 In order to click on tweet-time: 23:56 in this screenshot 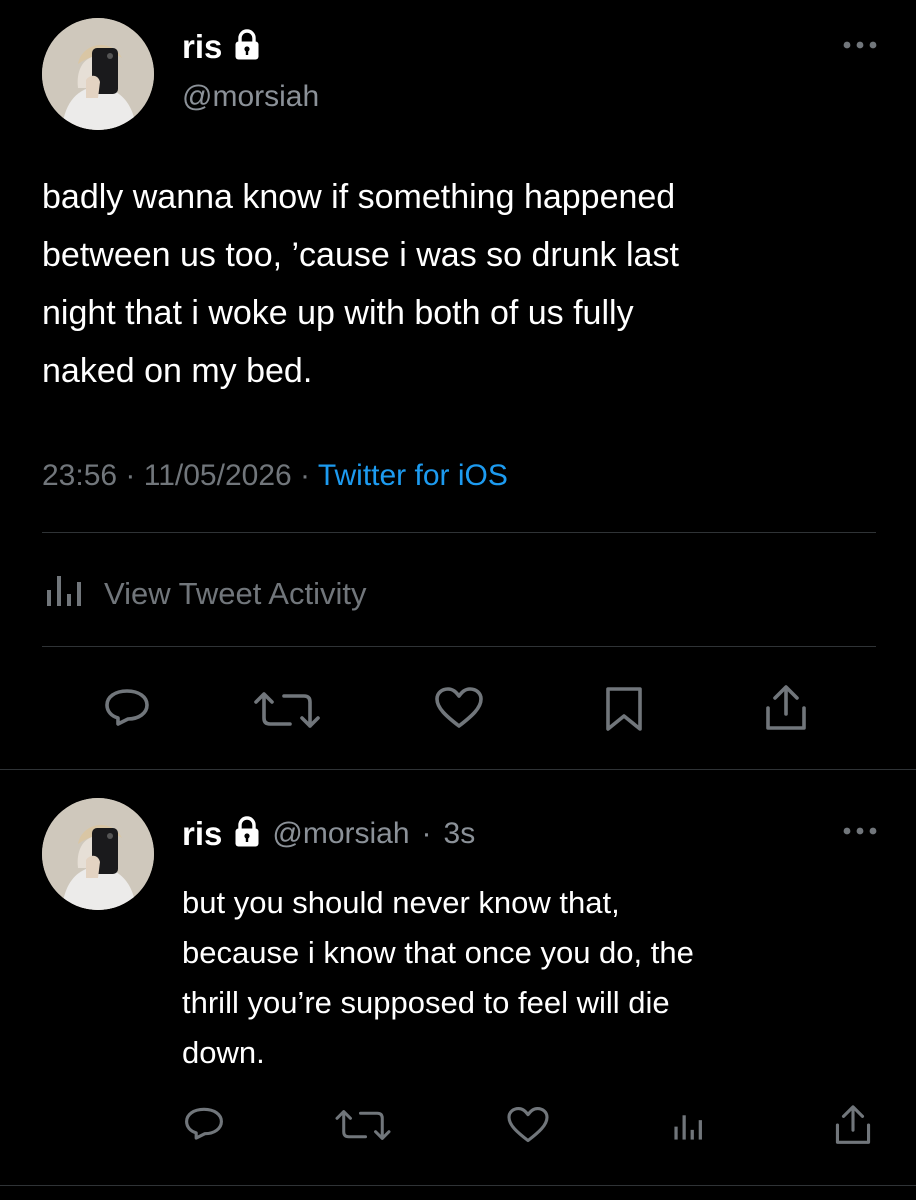, I will do `click(80, 475)`.